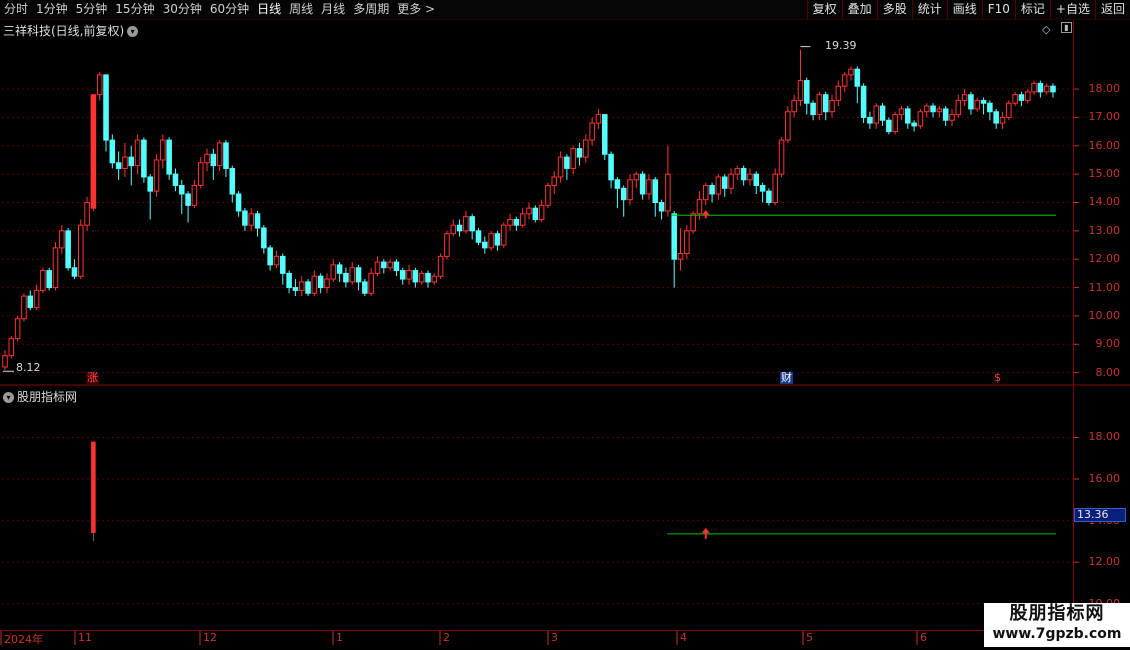  I want to click on month-label: 2024年, so click(23, 639).